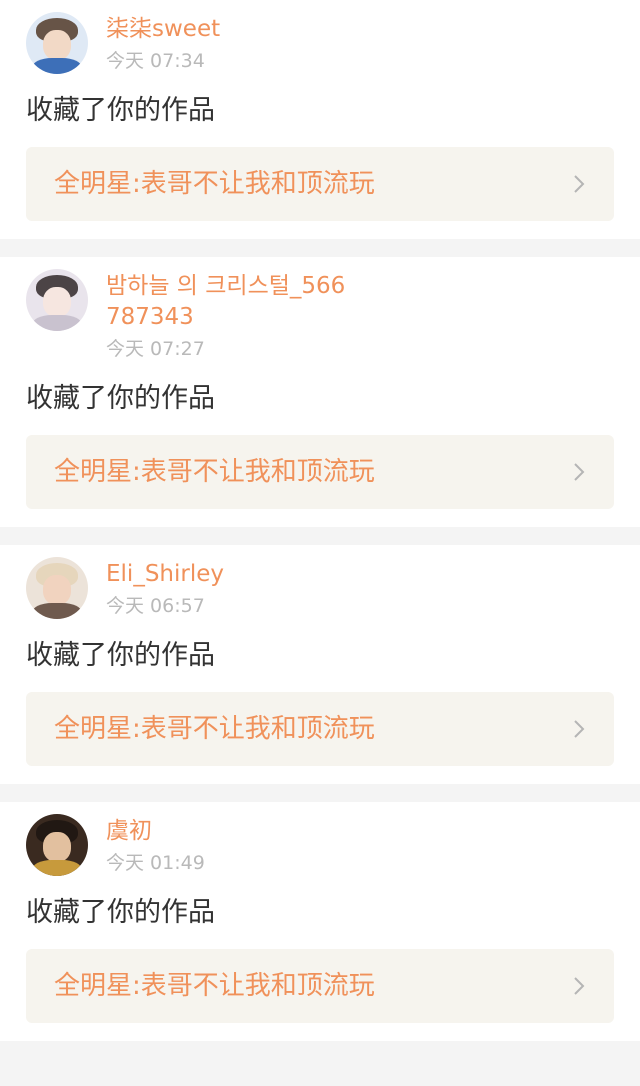 This screenshot has height=1086, width=640. I want to click on card-header: 밤하늘 의 크리스털_566787343 今天 07:27, so click(320, 316).